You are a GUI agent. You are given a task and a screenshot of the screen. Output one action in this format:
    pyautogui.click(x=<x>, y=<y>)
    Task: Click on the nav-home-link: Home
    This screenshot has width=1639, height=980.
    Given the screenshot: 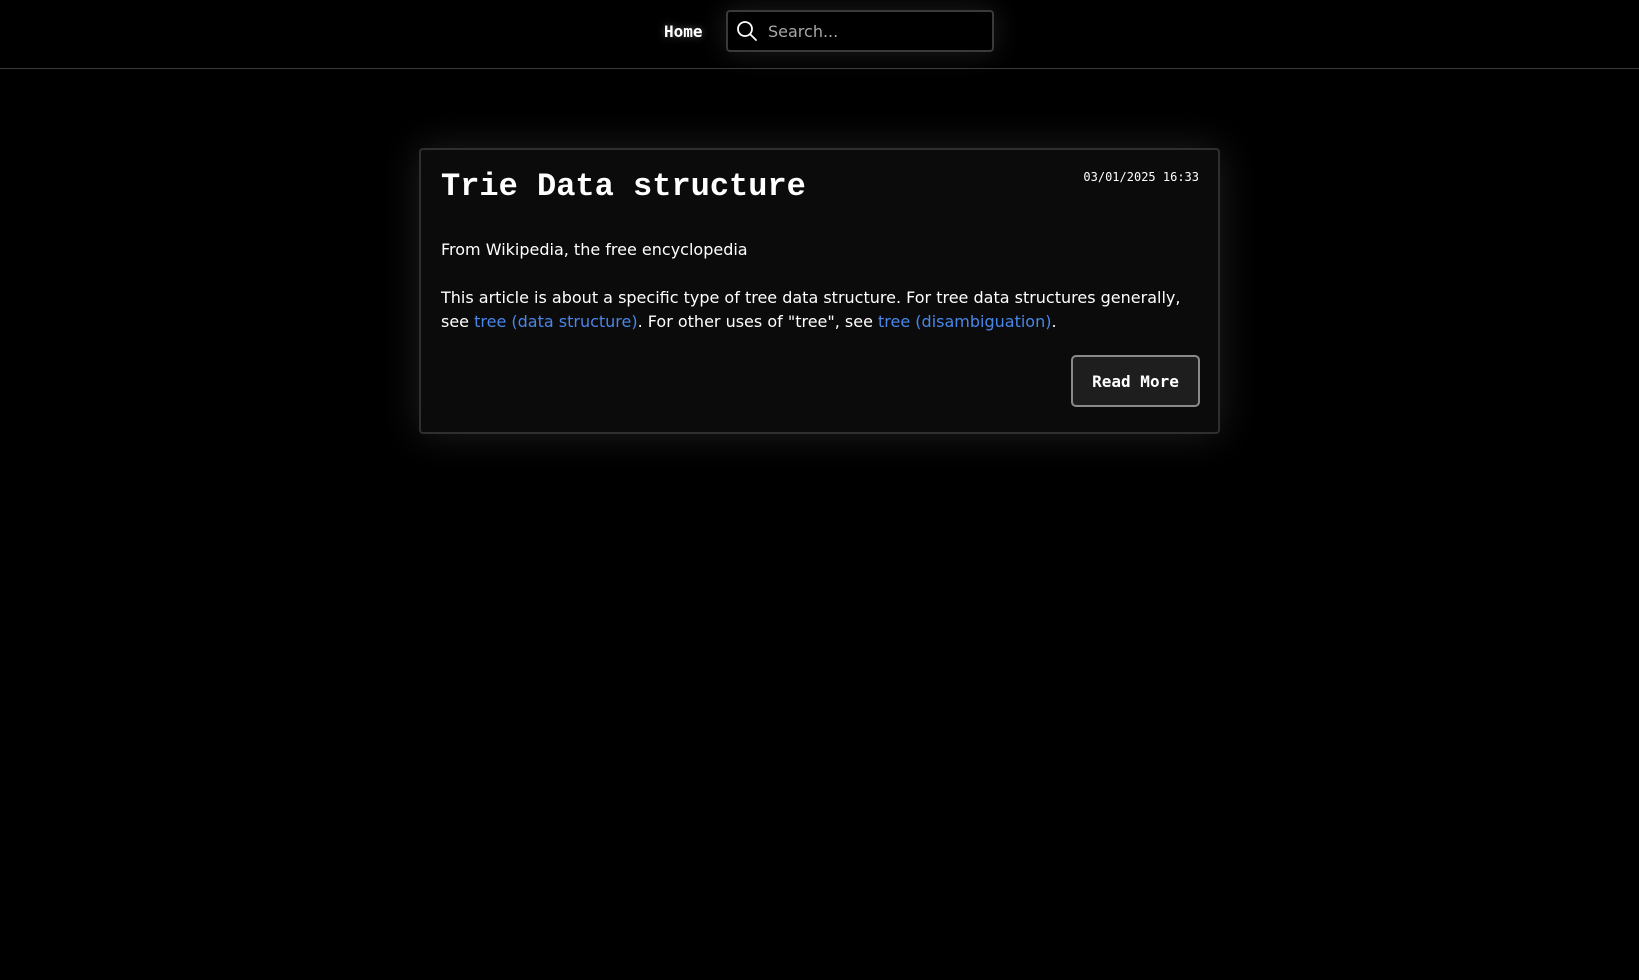 What is the action you would take?
    pyautogui.click(x=683, y=31)
    